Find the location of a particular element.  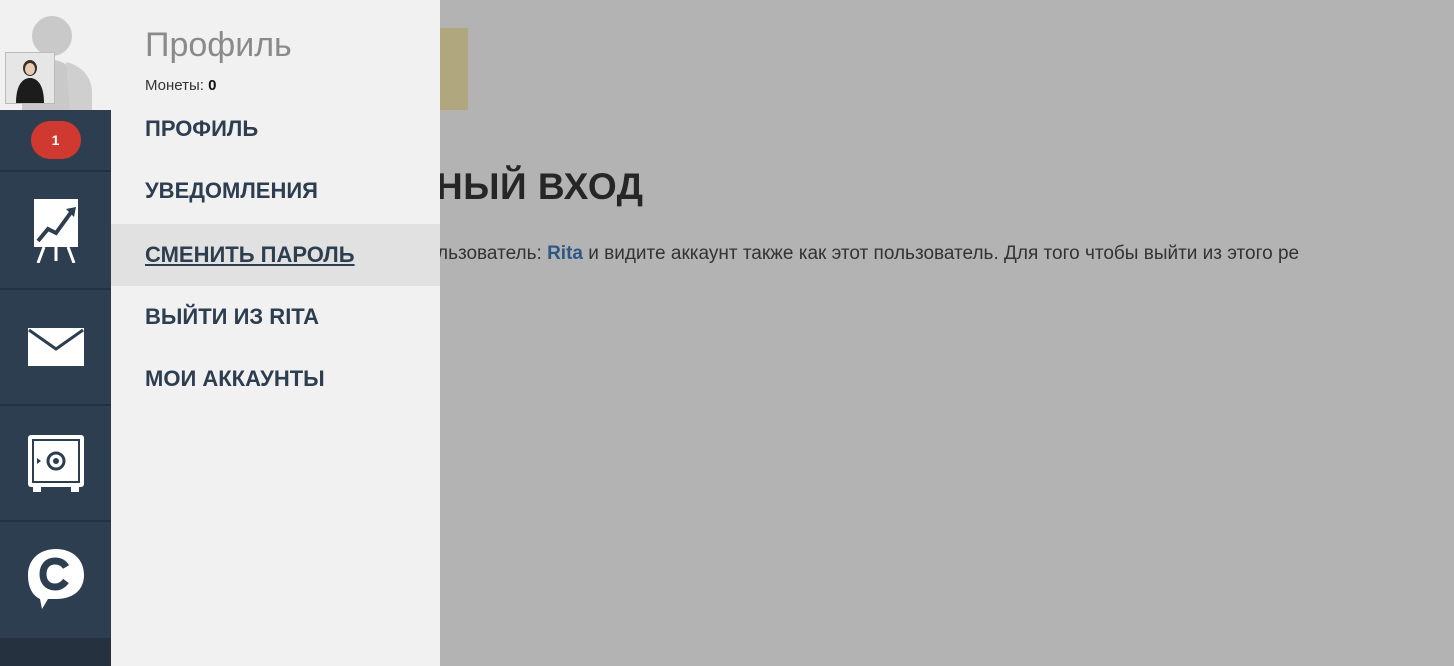

page-heading: НЫЙ ВХОД is located at coordinates (540, 186).